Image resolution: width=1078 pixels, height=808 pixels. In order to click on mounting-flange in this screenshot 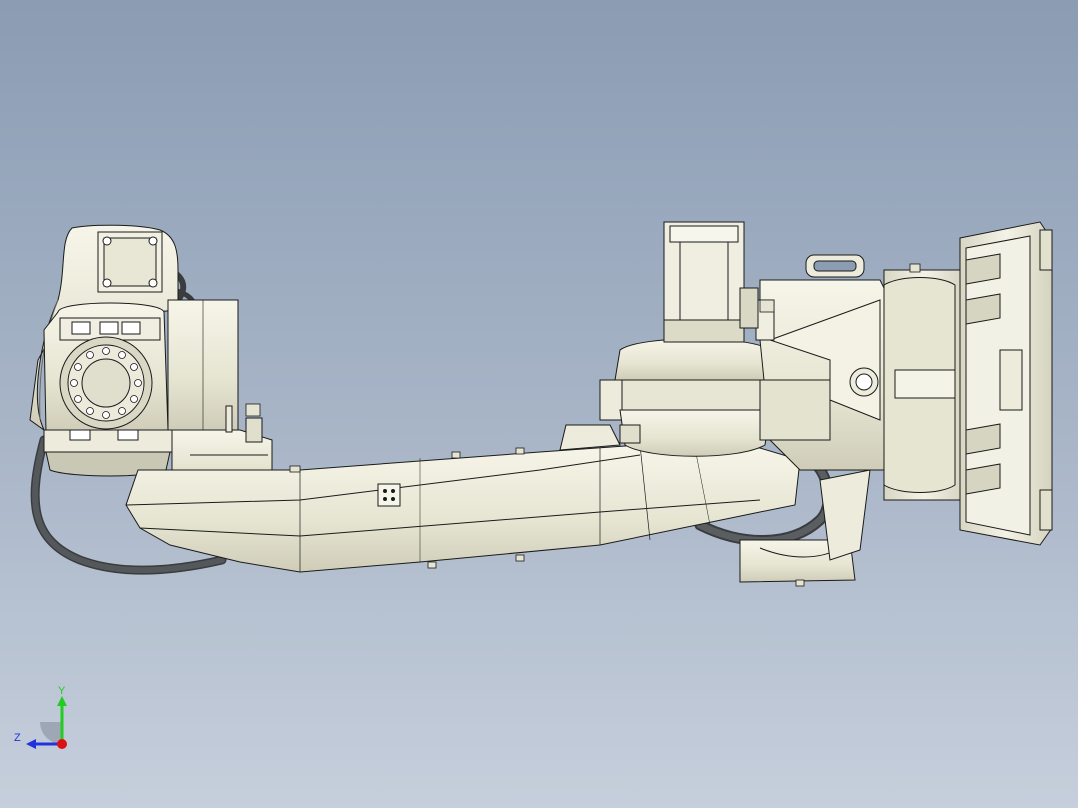, I will do `click(968, 383)`.